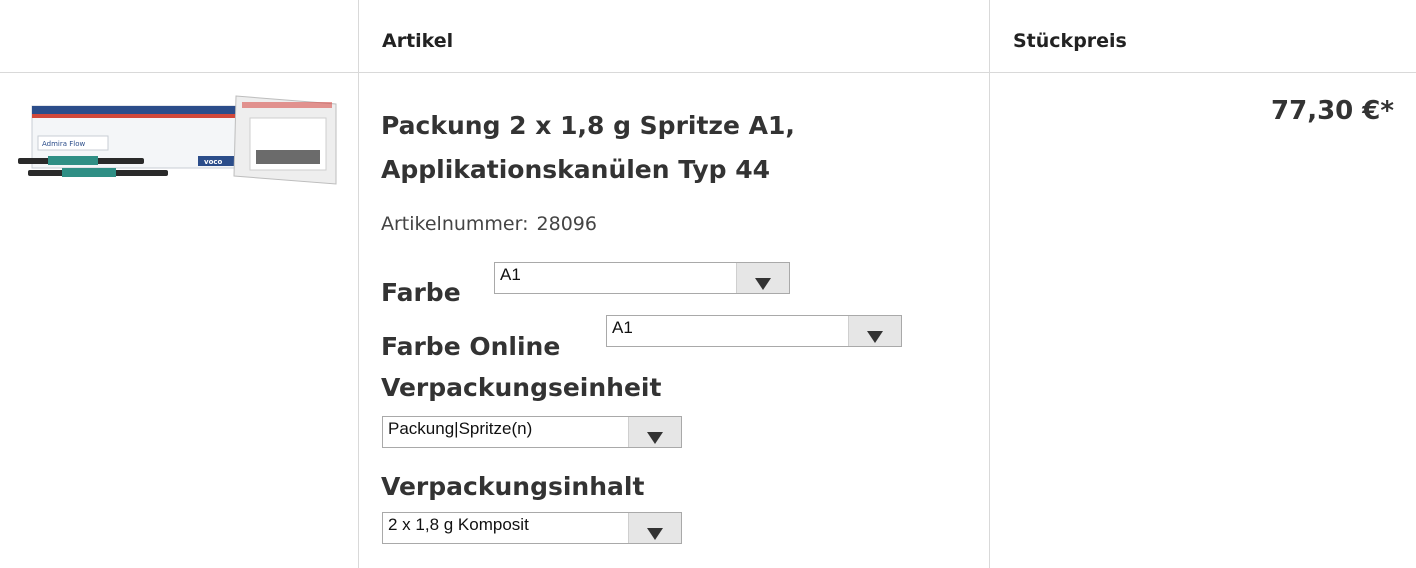 Image resolution: width=1416 pixels, height=568 pixels. I want to click on article-number: Artikelnummer: 28096, so click(489, 224).